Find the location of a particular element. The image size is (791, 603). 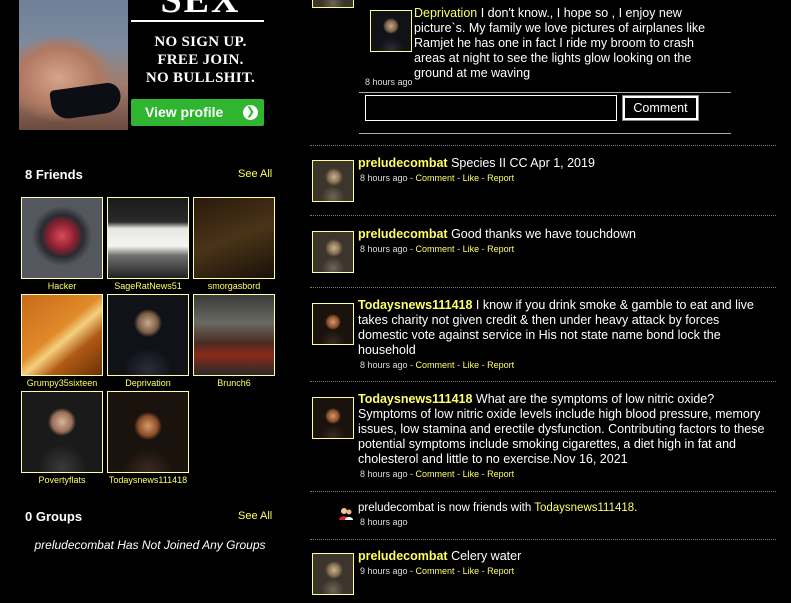

ad-divider is located at coordinates (197, 21).